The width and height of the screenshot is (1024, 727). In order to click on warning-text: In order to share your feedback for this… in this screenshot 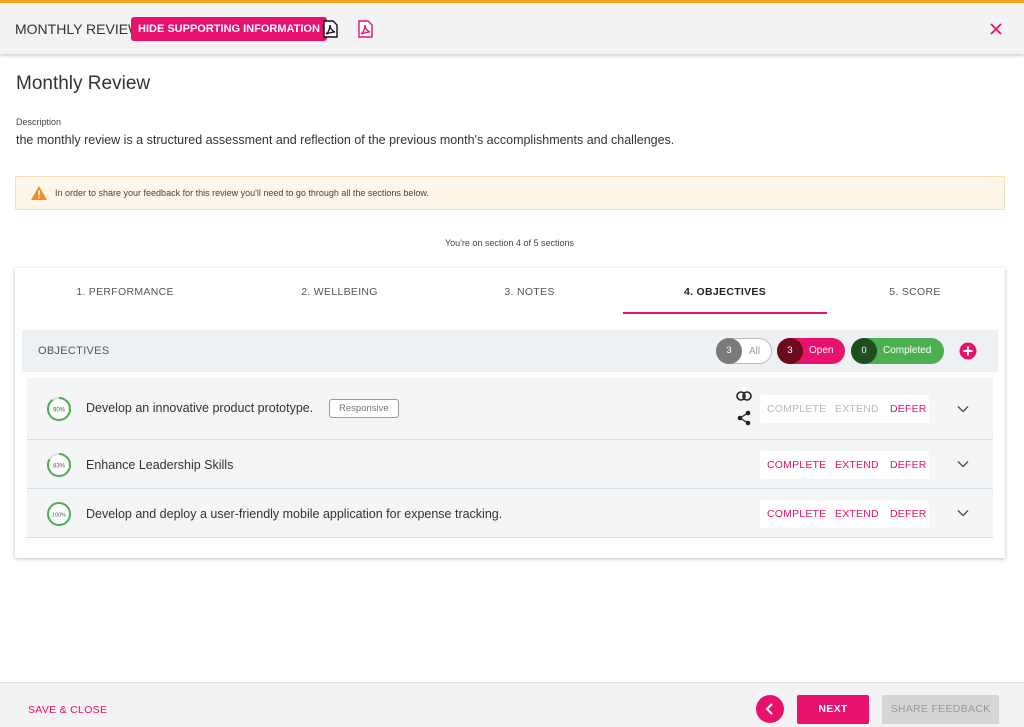, I will do `click(242, 193)`.